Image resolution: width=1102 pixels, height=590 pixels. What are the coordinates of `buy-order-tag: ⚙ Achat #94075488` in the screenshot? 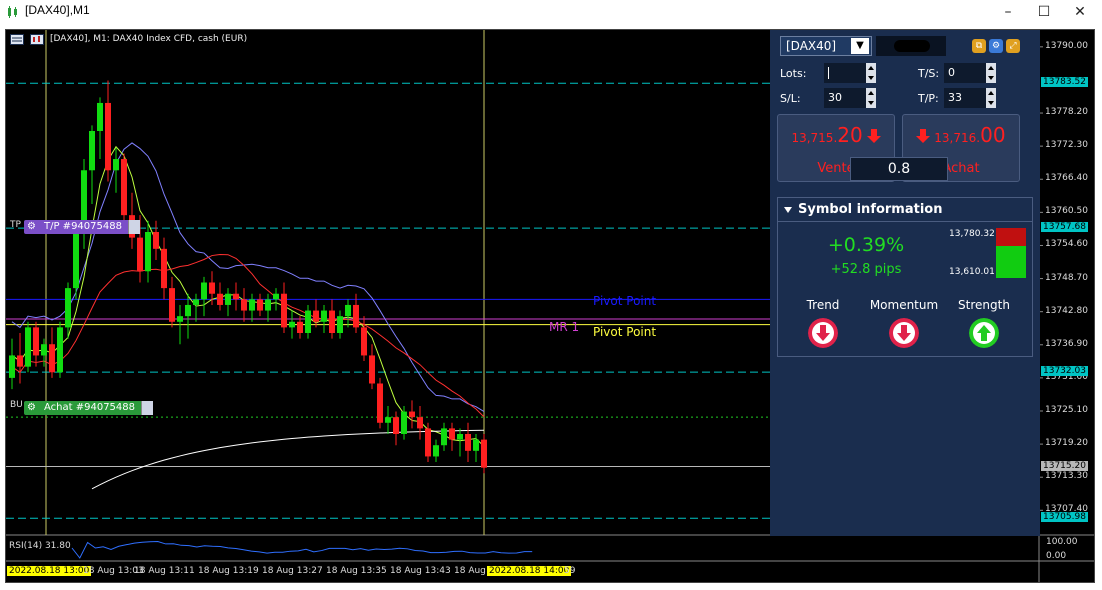 It's located at (89, 408).